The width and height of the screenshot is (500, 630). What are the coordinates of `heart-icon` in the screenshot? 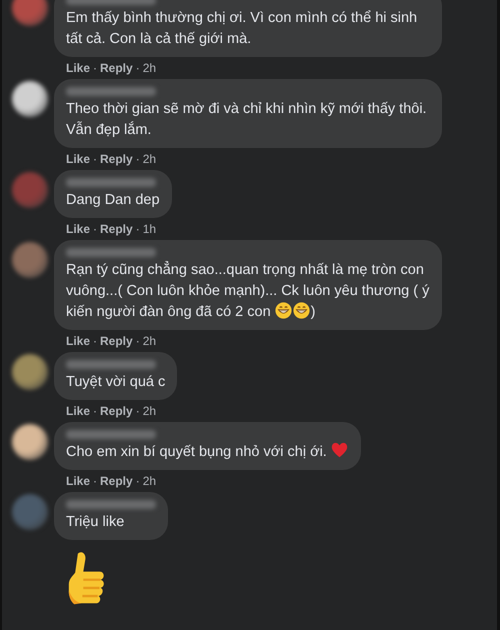 It's located at (339, 450).